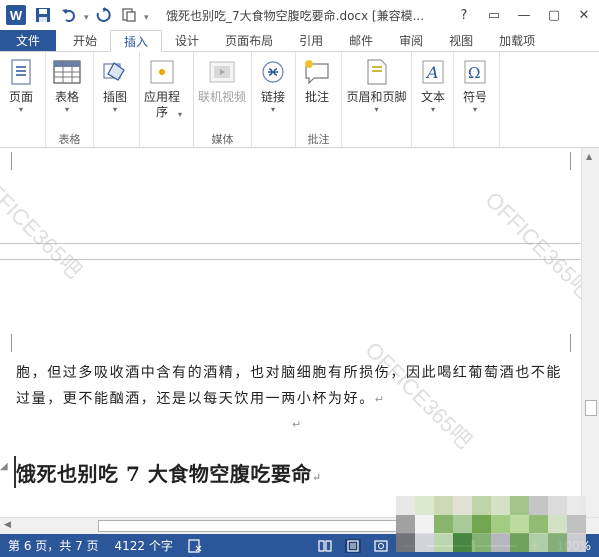 This screenshot has width=599, height=557. Describe the element at coordinates (290, 252) in the screenshot. I see `page-break-gap` at that location.